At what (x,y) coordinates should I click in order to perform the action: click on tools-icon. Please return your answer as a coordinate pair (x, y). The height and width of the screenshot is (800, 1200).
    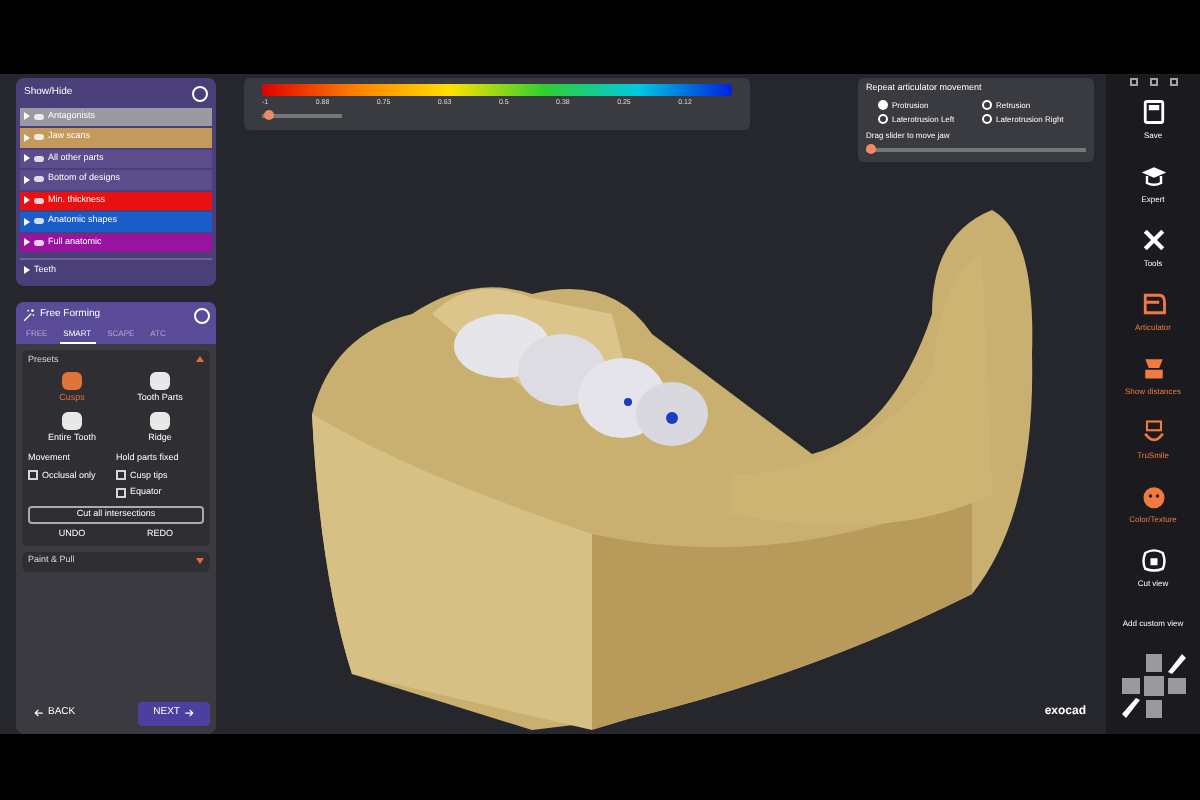
    Looking at the image, I should click on (1153, 240).